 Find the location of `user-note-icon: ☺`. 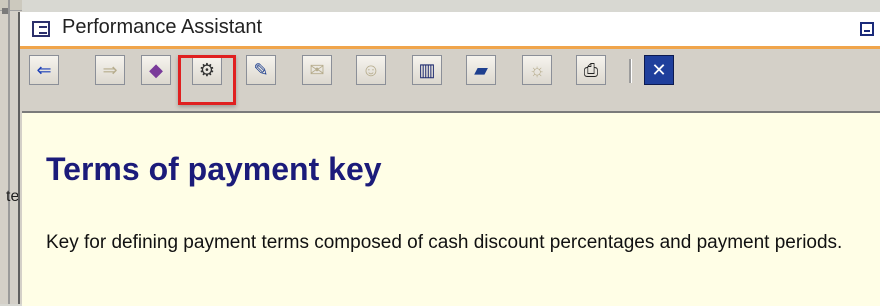

user-note-icon: ☺ is located at coordinates (371, 70).